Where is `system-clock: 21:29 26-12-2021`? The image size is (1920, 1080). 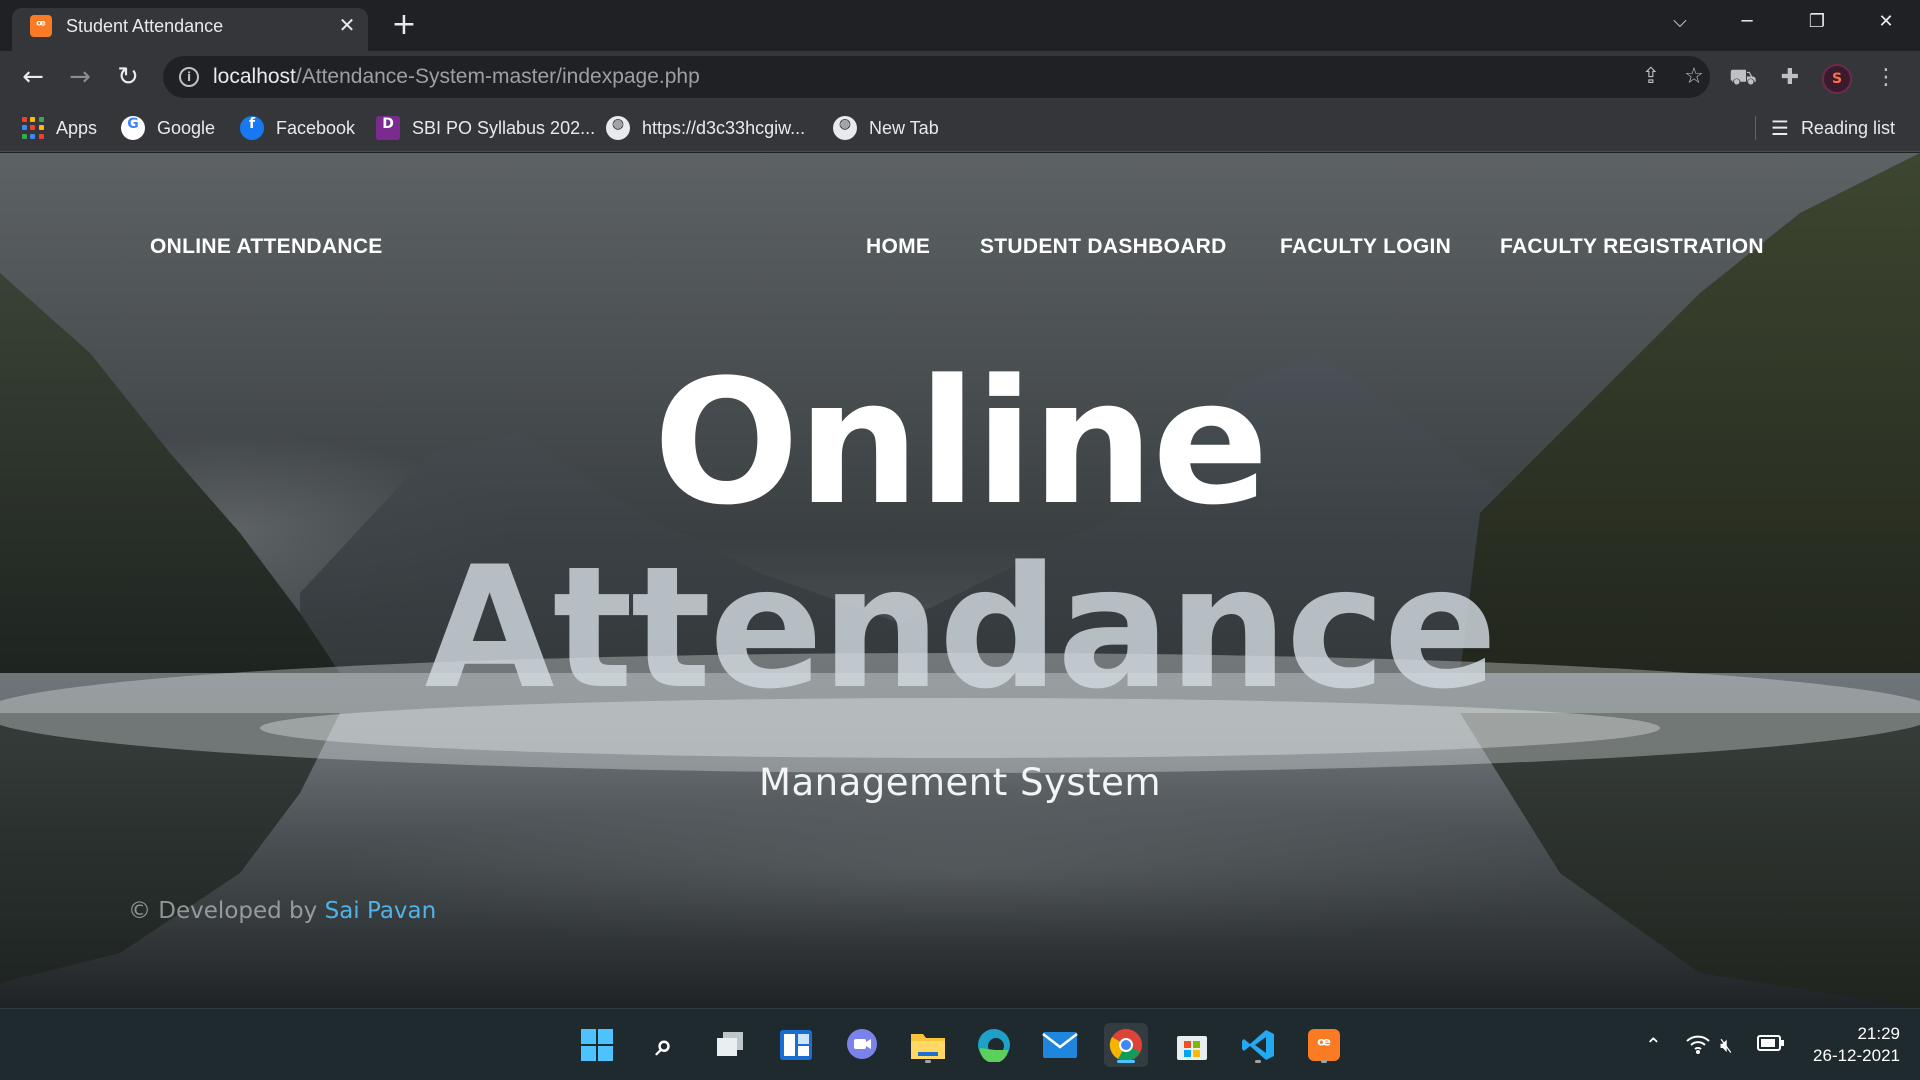
system-clock: 21:29 26-12-2021 is located at coordinates (1850, 1045).